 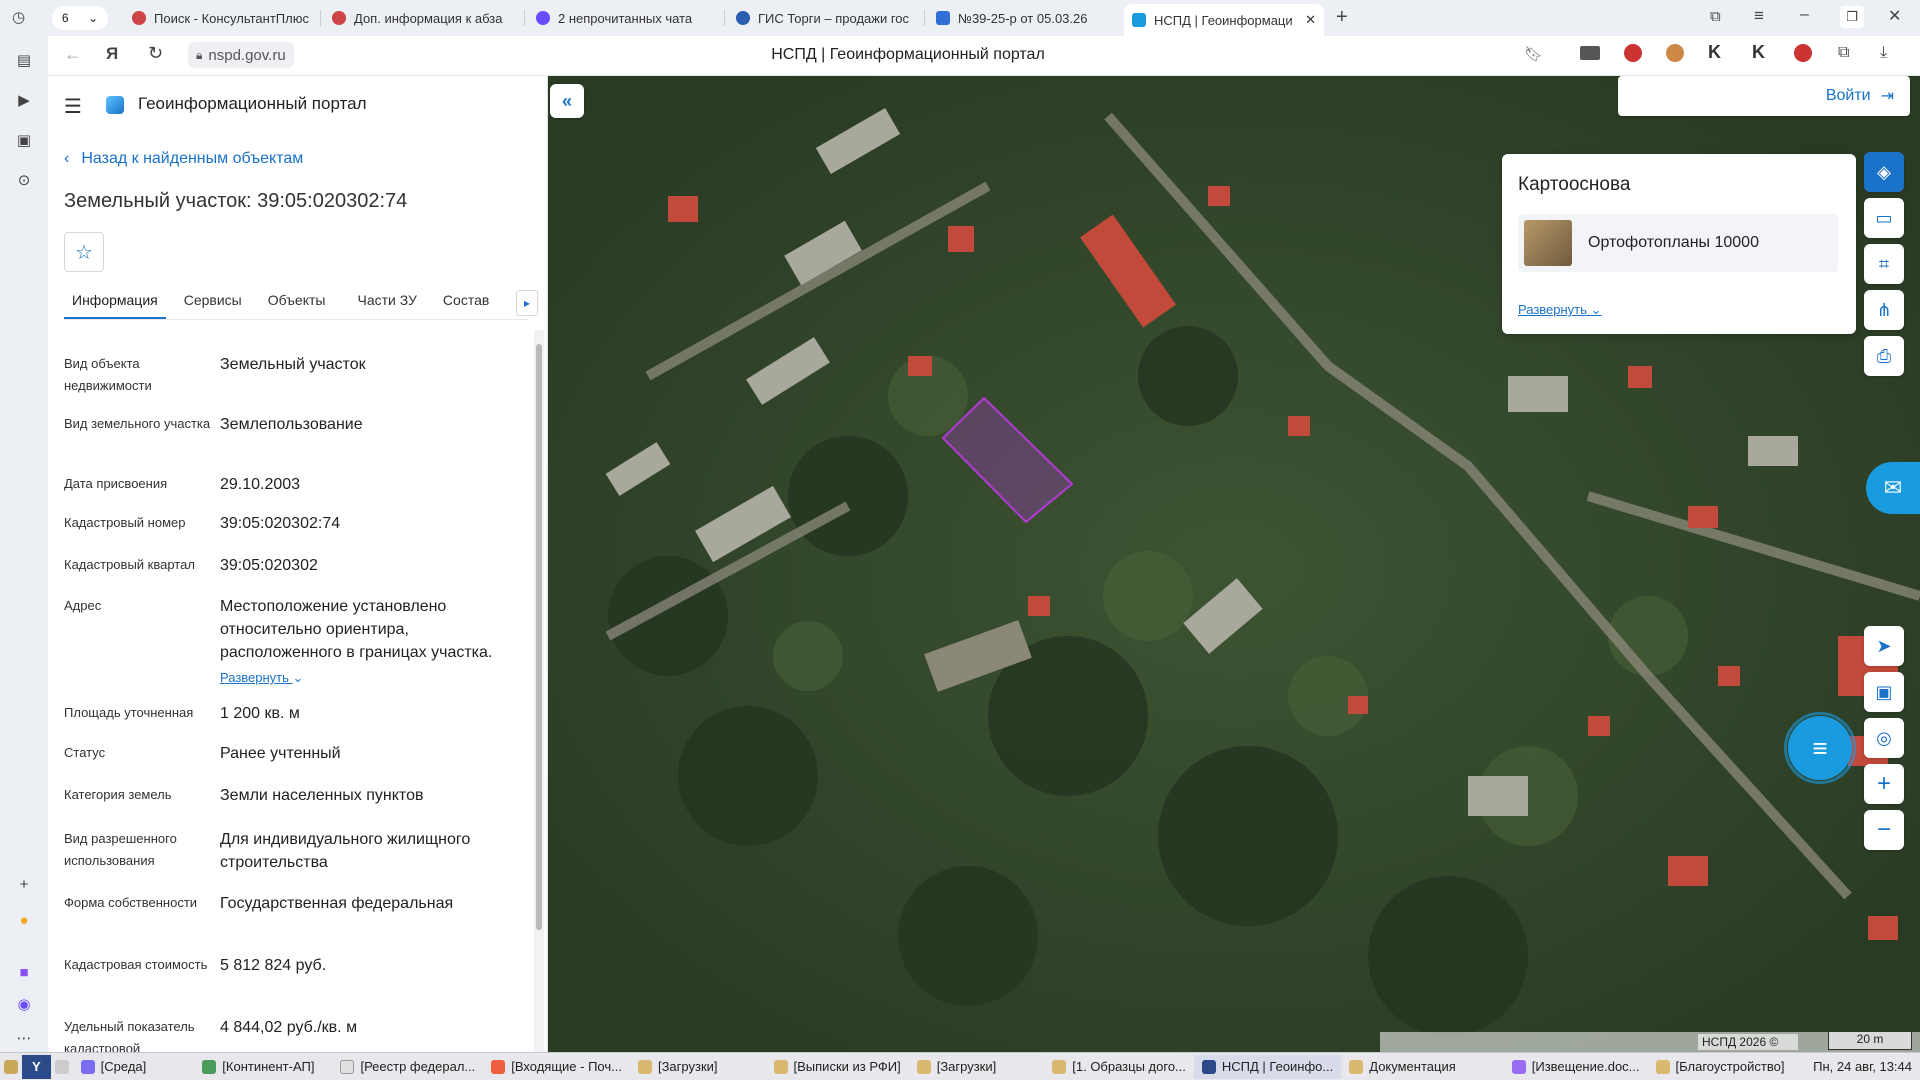 I want to click on login-button: Войти ⇥, so click(x=1764, y=96).